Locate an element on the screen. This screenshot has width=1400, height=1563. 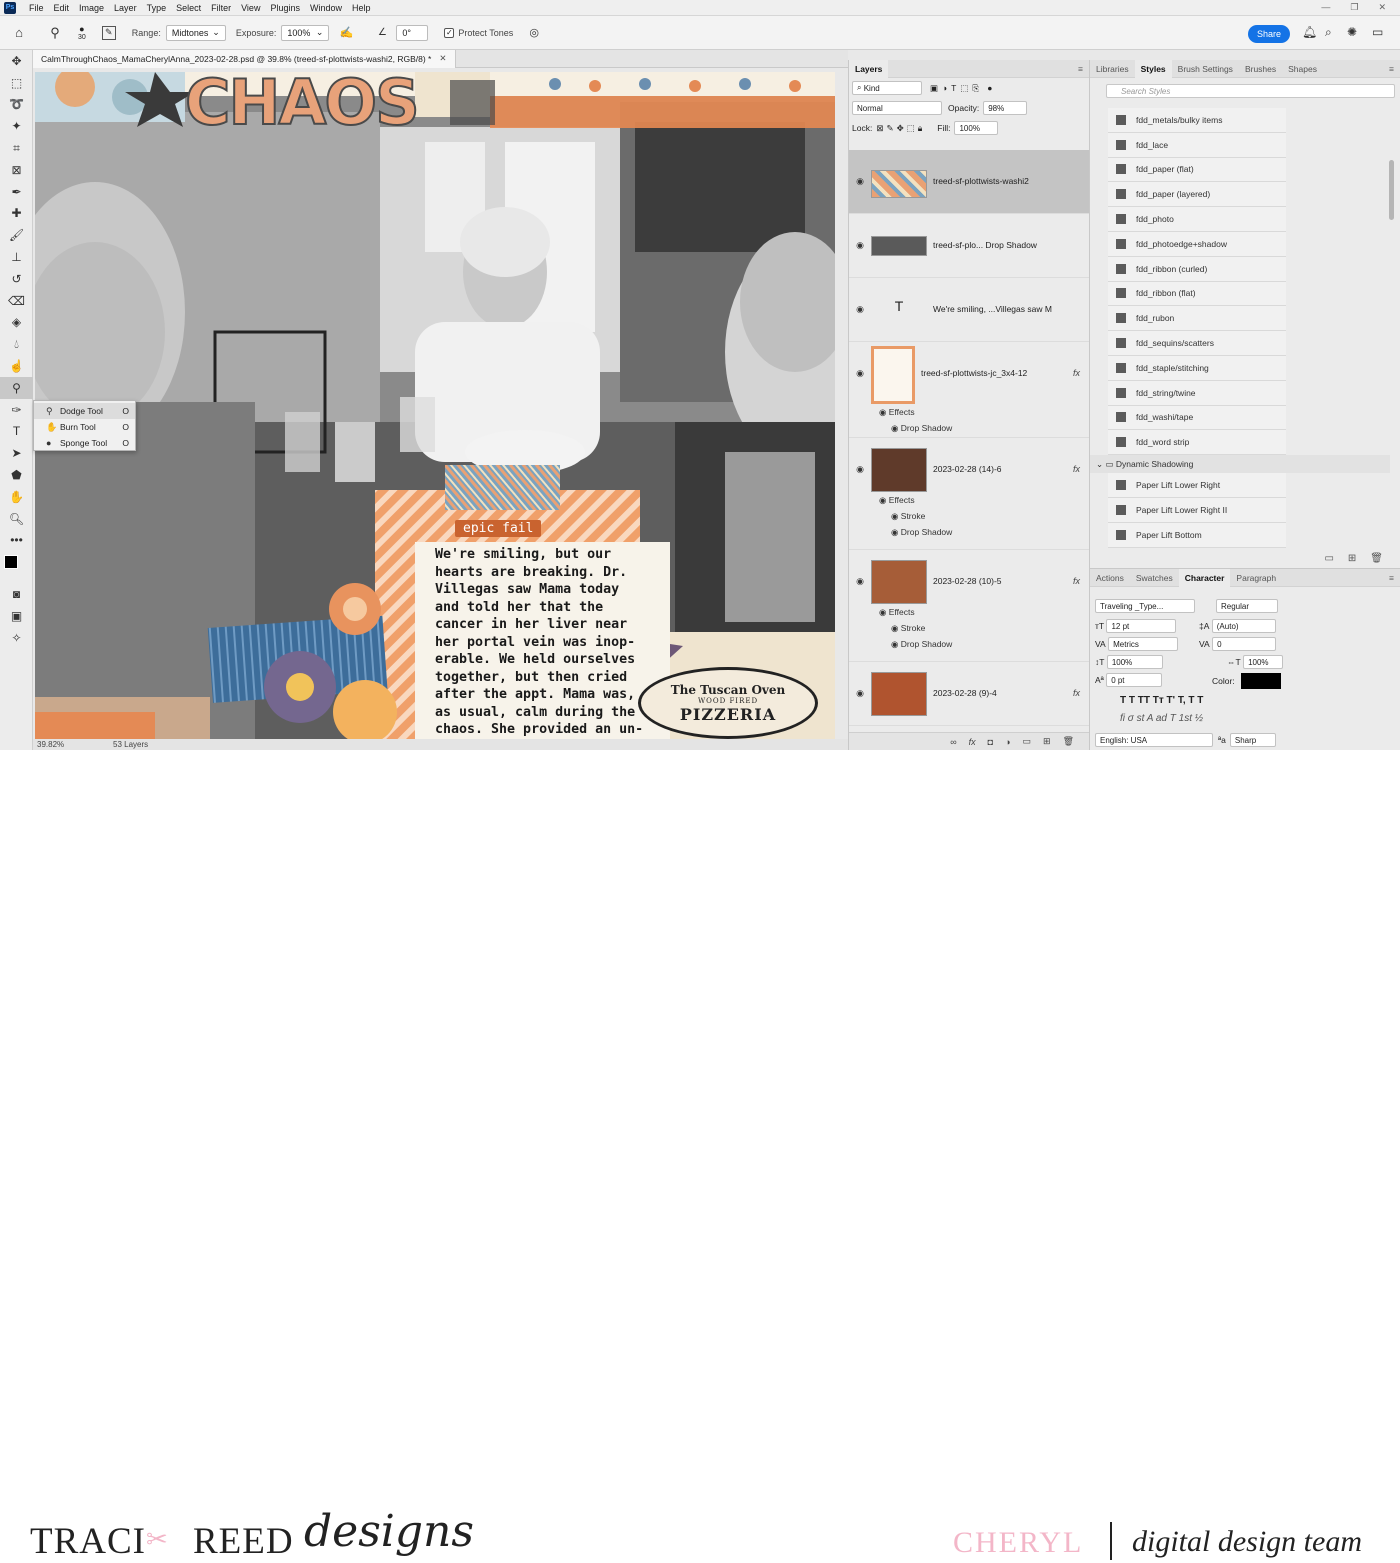
magic-wand-tool-icon: ✦ is located at coordinates (16, 126).